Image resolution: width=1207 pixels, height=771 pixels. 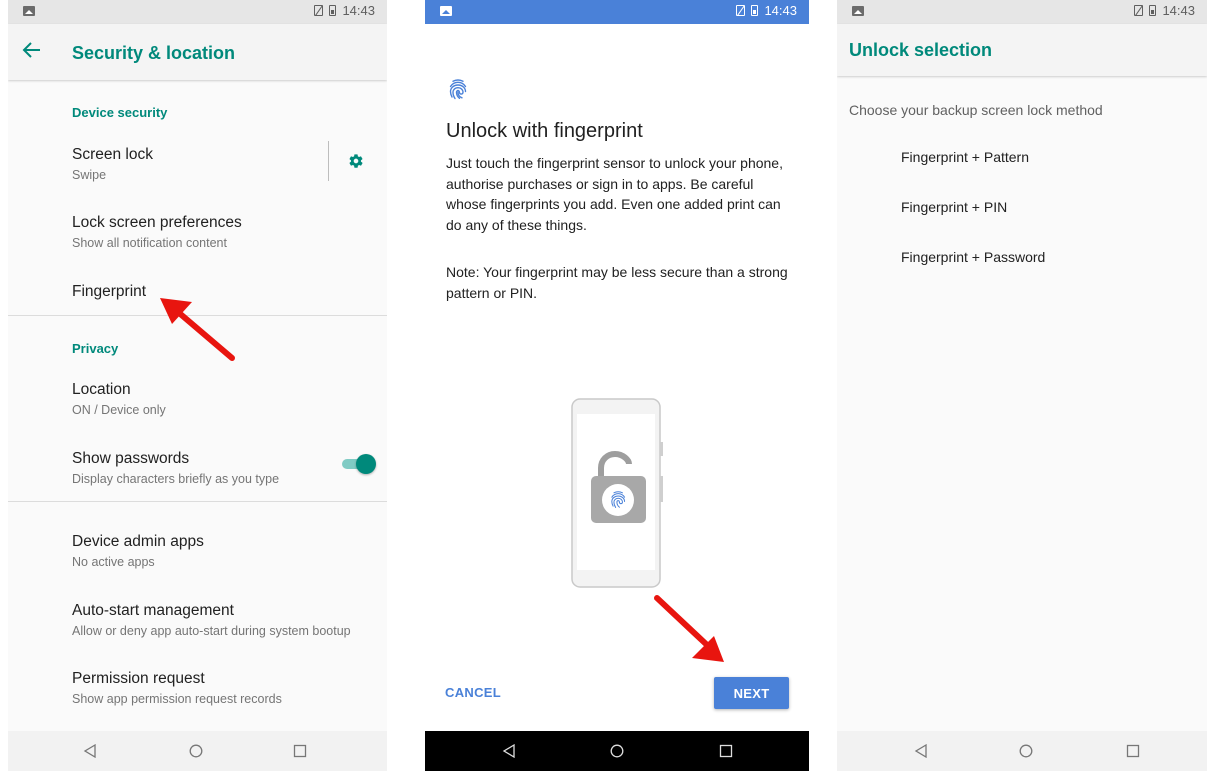 I want to click on toggle-knob, so click(x=366, y=464).